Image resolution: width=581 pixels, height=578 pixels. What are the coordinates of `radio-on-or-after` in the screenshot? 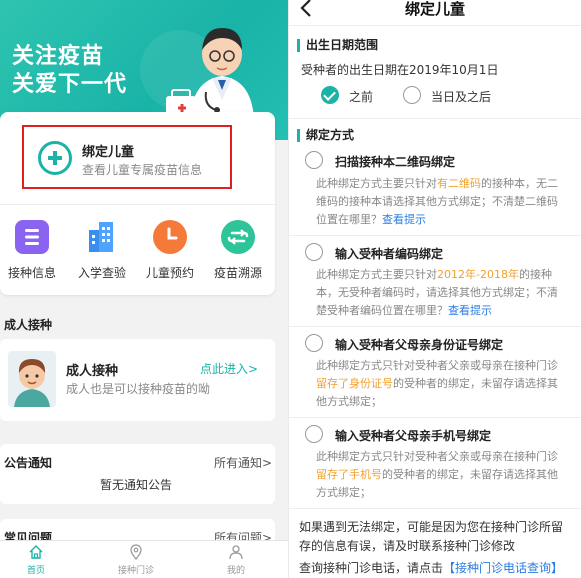 It's located at (412, 95).